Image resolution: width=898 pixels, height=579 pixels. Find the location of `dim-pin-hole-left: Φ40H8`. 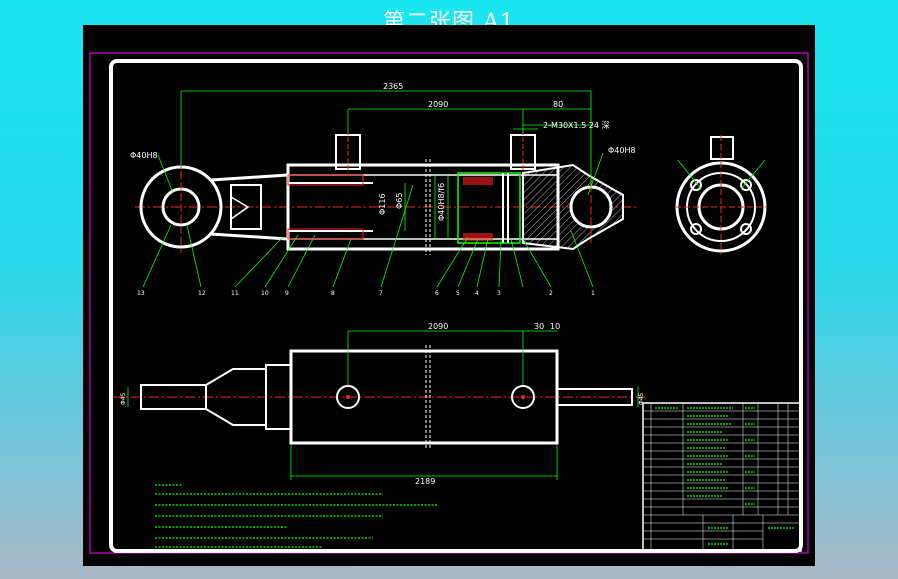

dim-pin-hole-left: Φ40H8 is located at coordinates (144, 155).